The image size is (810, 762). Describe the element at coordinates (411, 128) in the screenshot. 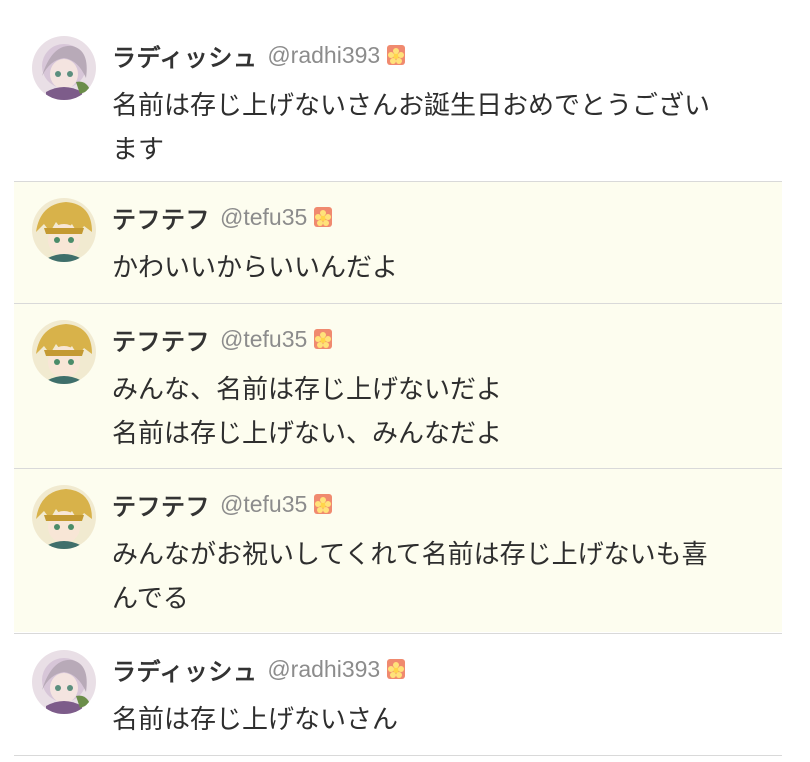

I see `post-text: 名前は存じ上げないさんお誕生日おめでとうござい ます` at that location.